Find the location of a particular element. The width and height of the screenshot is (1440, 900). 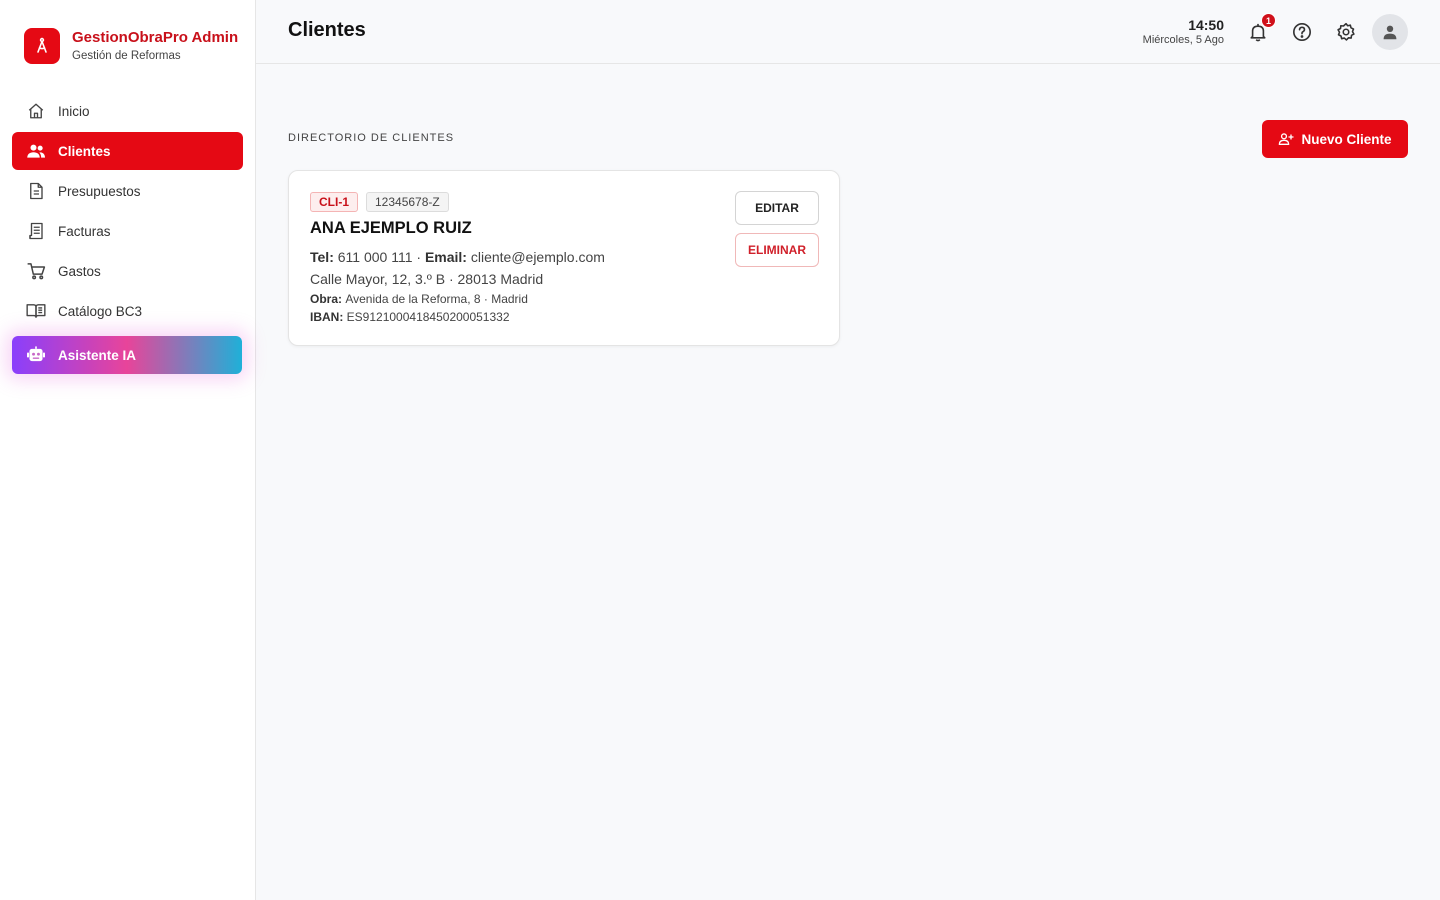

top-header: Clientes 14:50 Miércoles, 5 Ago 1 is located at coordinates (848, 32).